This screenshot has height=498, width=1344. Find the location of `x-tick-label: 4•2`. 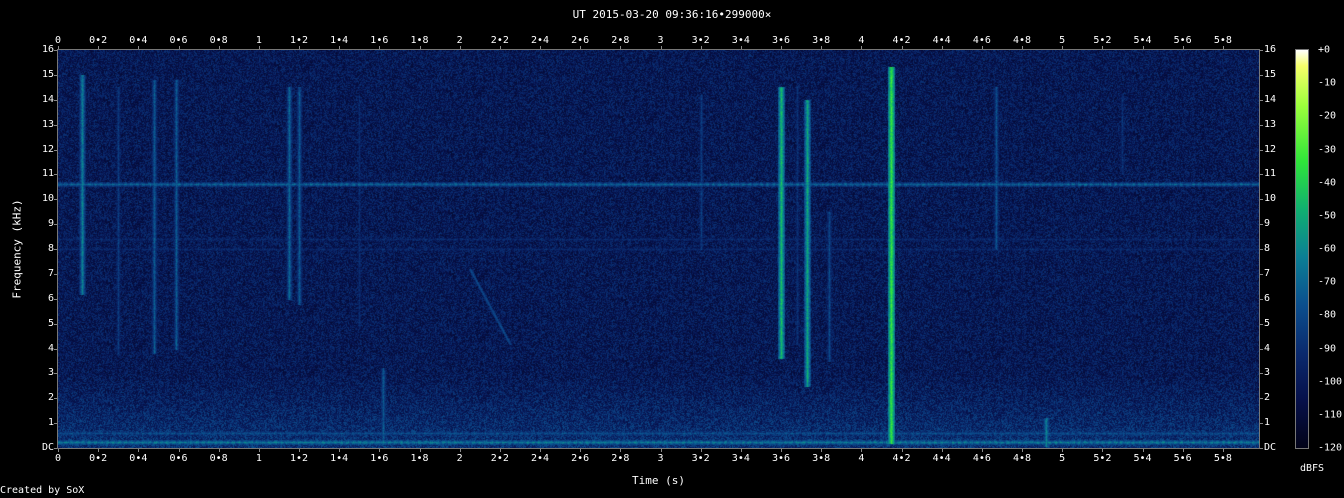

x-tick-label: 4•2 is located at coordinates (901, 458).